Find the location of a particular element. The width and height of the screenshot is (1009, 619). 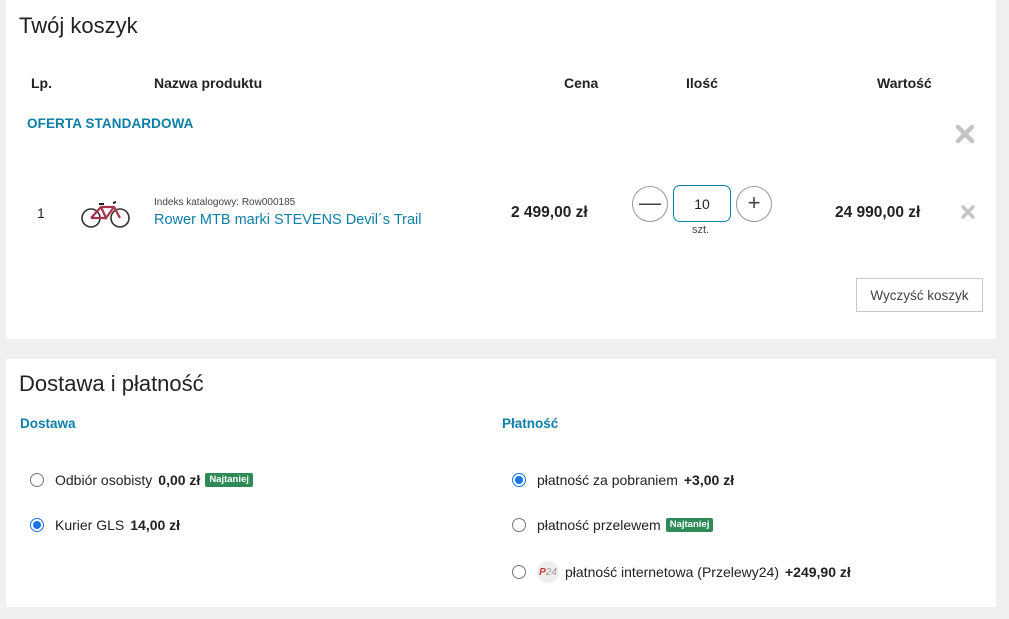

p24-logo-icon: P 24 is located at coordinates (548, 572).